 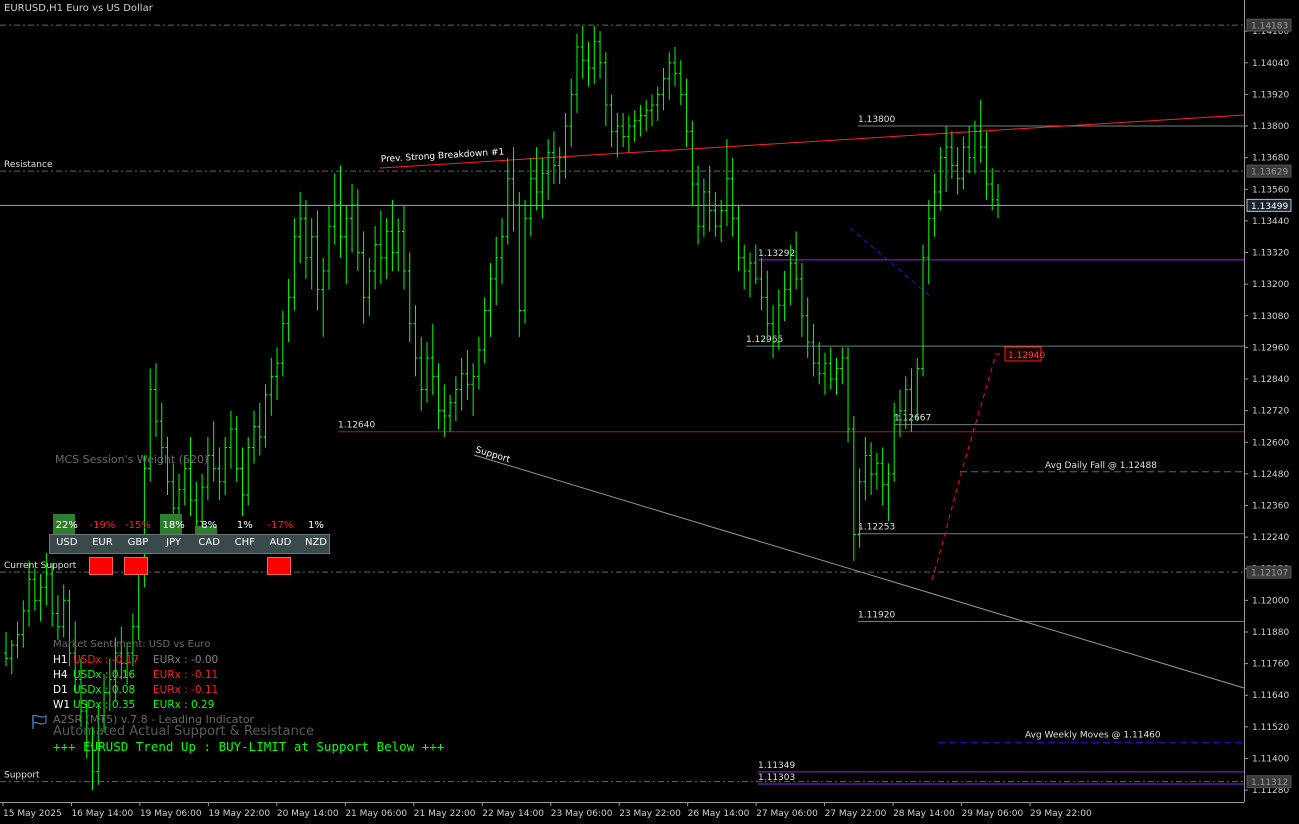 What do you see at coordinates (1270, 190) in the screenshot?
I see `price-tick-label: 1.13560` at bounding box center [1270, 190].